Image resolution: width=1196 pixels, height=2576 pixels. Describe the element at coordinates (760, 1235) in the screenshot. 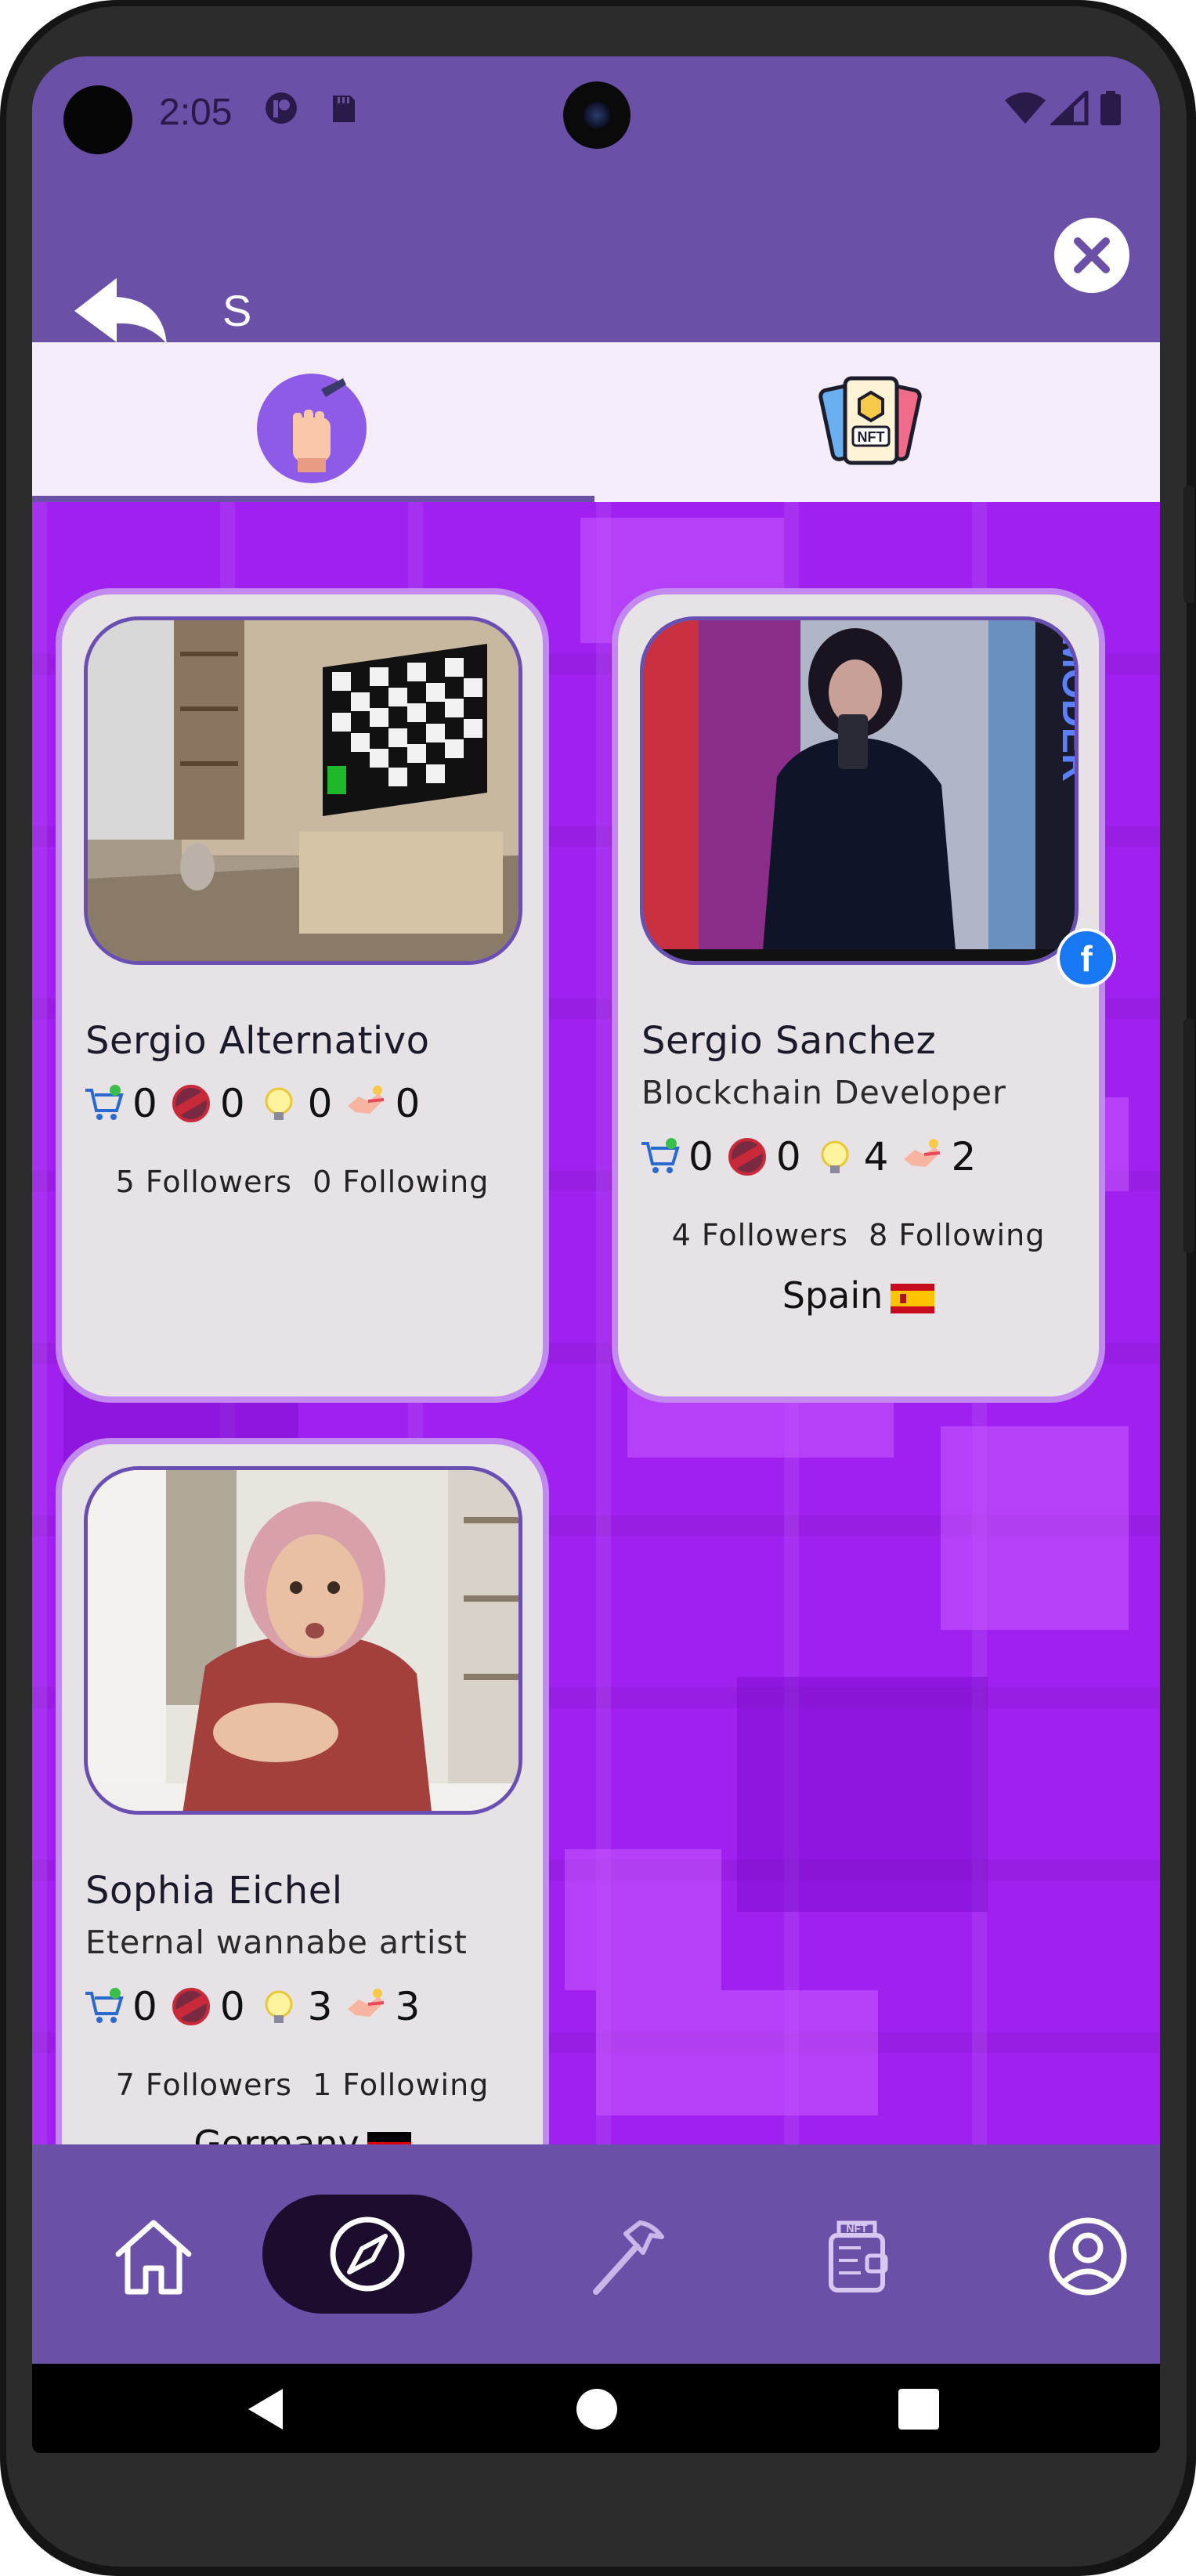

I see `followers-count: 4 Followers` at that location.